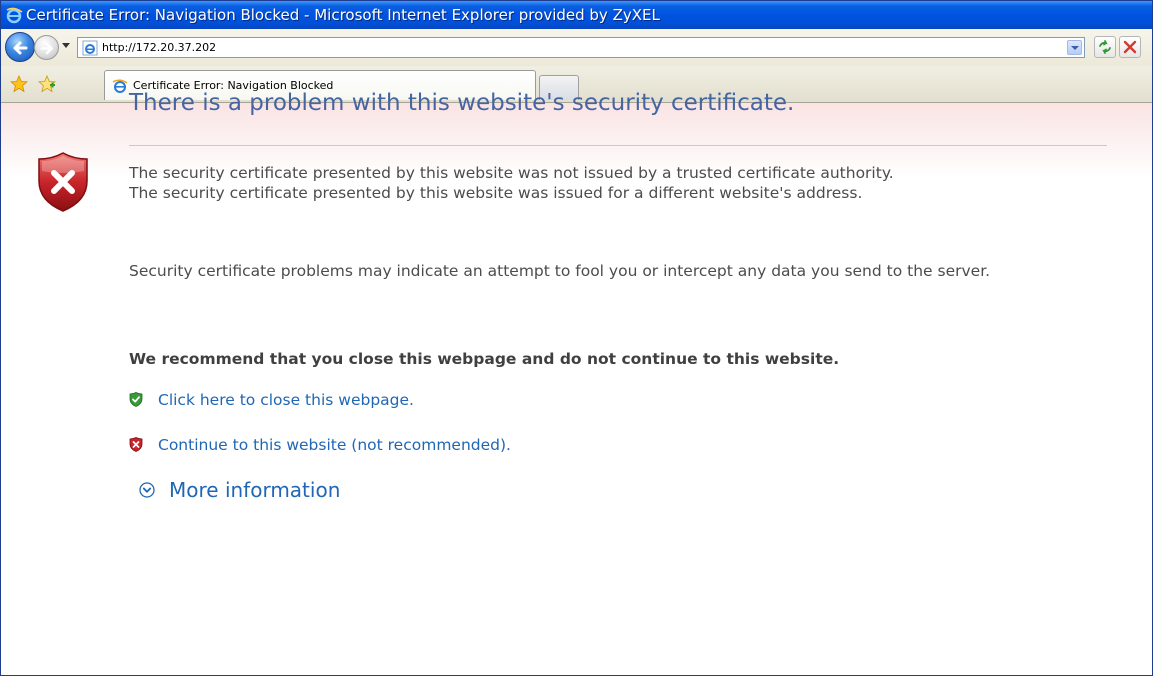 The height and width of the screenshot is (676, 1153). I want to click on address-dropdown-button, so click(1074, 47).